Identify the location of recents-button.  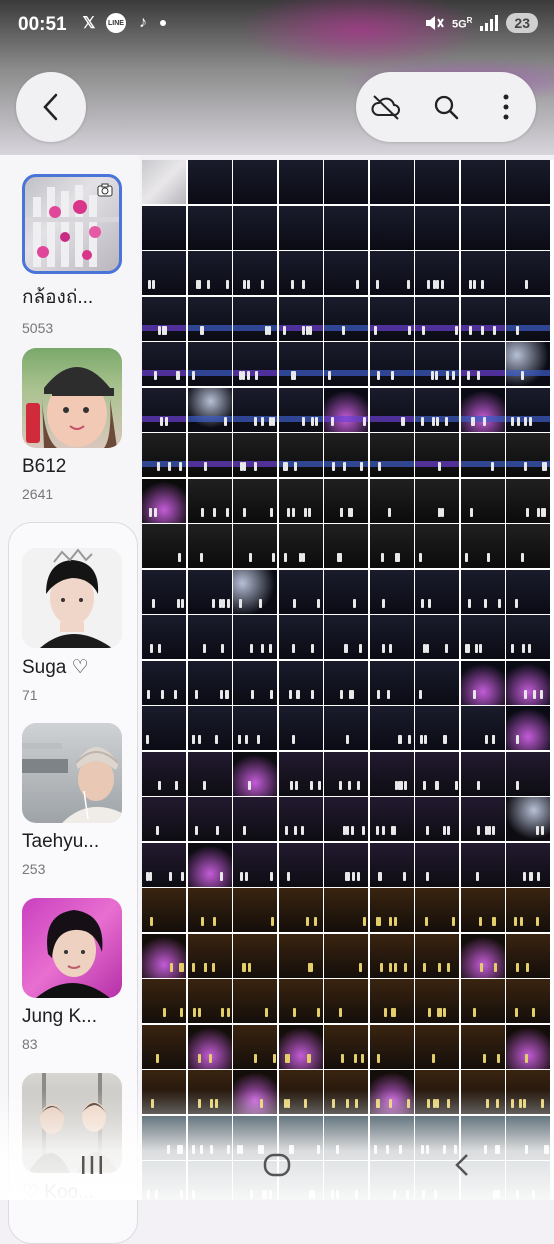
(92, 1165).